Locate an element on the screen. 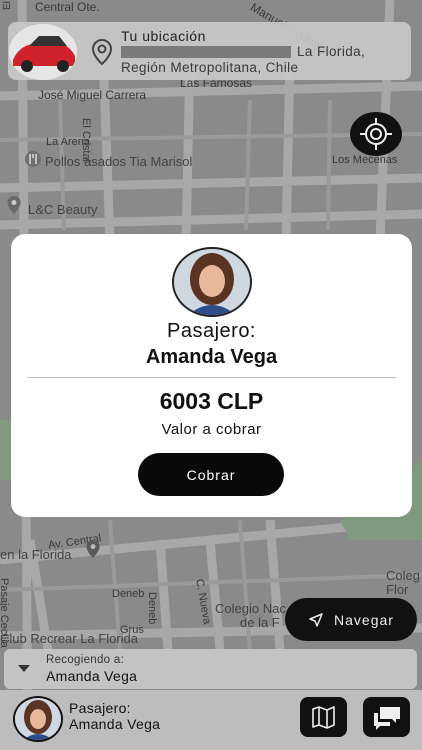  street-label: Central Ote. is located at coordinates (67, 7).